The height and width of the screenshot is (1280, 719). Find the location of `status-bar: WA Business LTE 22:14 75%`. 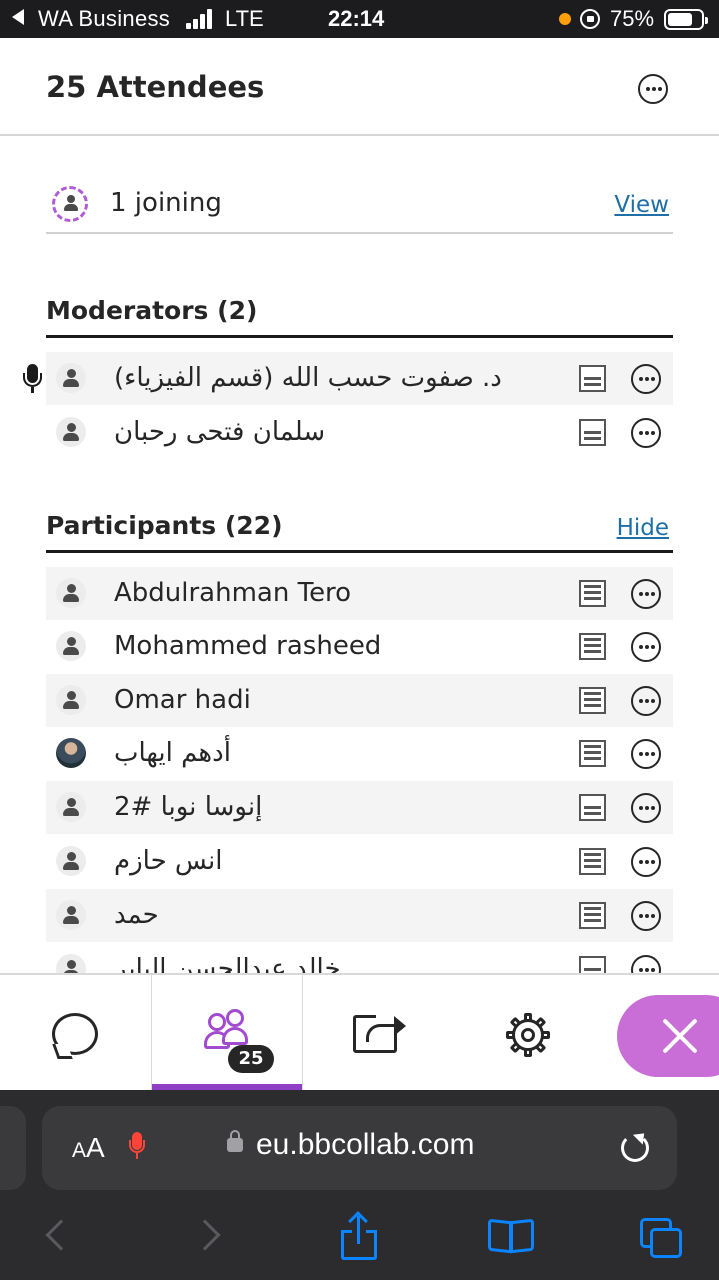

status-bar: WA Business LTE 22:14 75% is located at coordinates (359, 19).